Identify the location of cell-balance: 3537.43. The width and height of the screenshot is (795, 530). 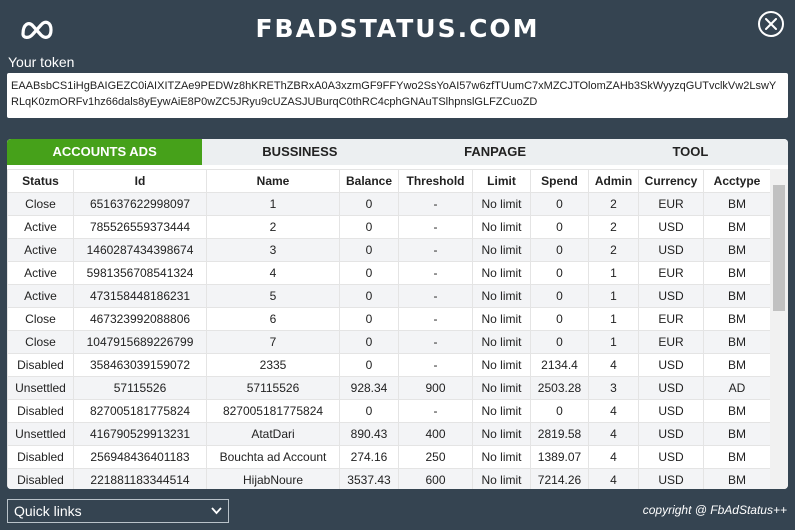
(369, 478).